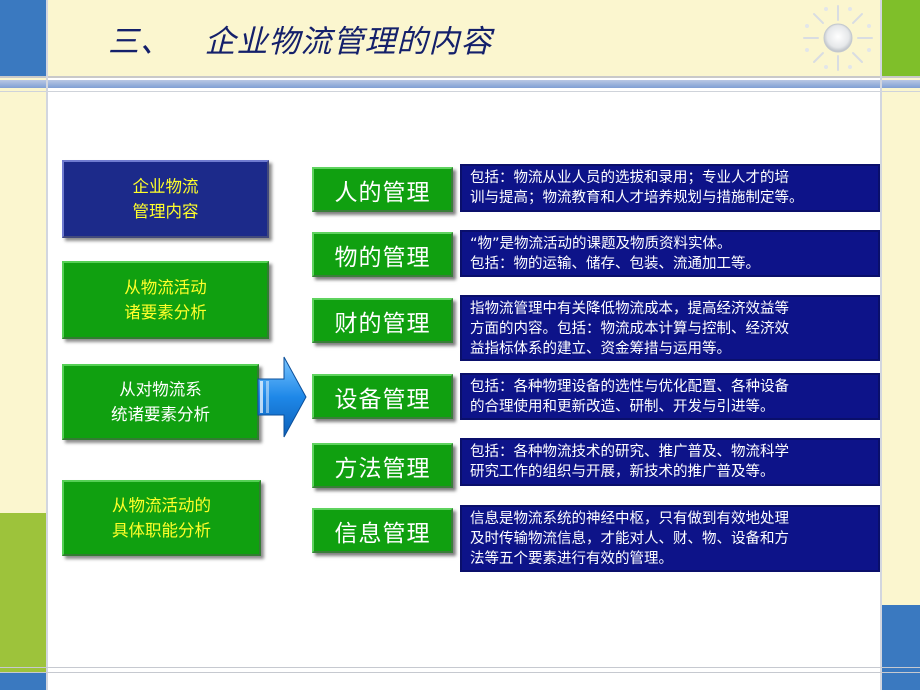  I want to click on description-line: 包括：各种物理设备的选性与优化配置、各种设备, so click(629, 387).